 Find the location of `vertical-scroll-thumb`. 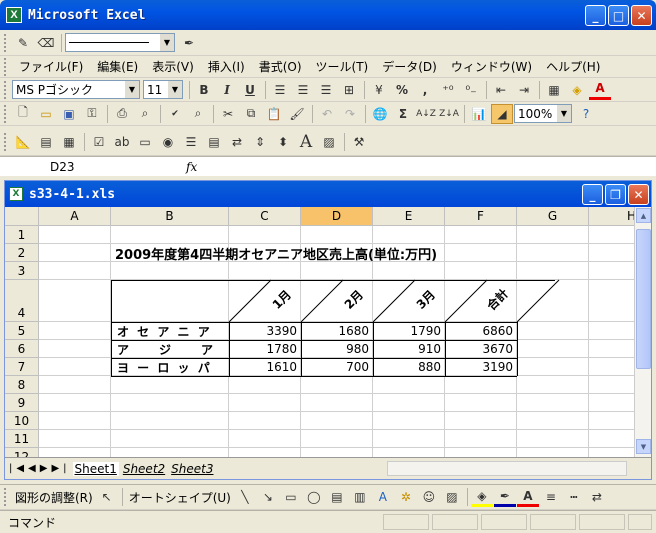

vertical-scroll-thumb is located at coordinates (643, 299).